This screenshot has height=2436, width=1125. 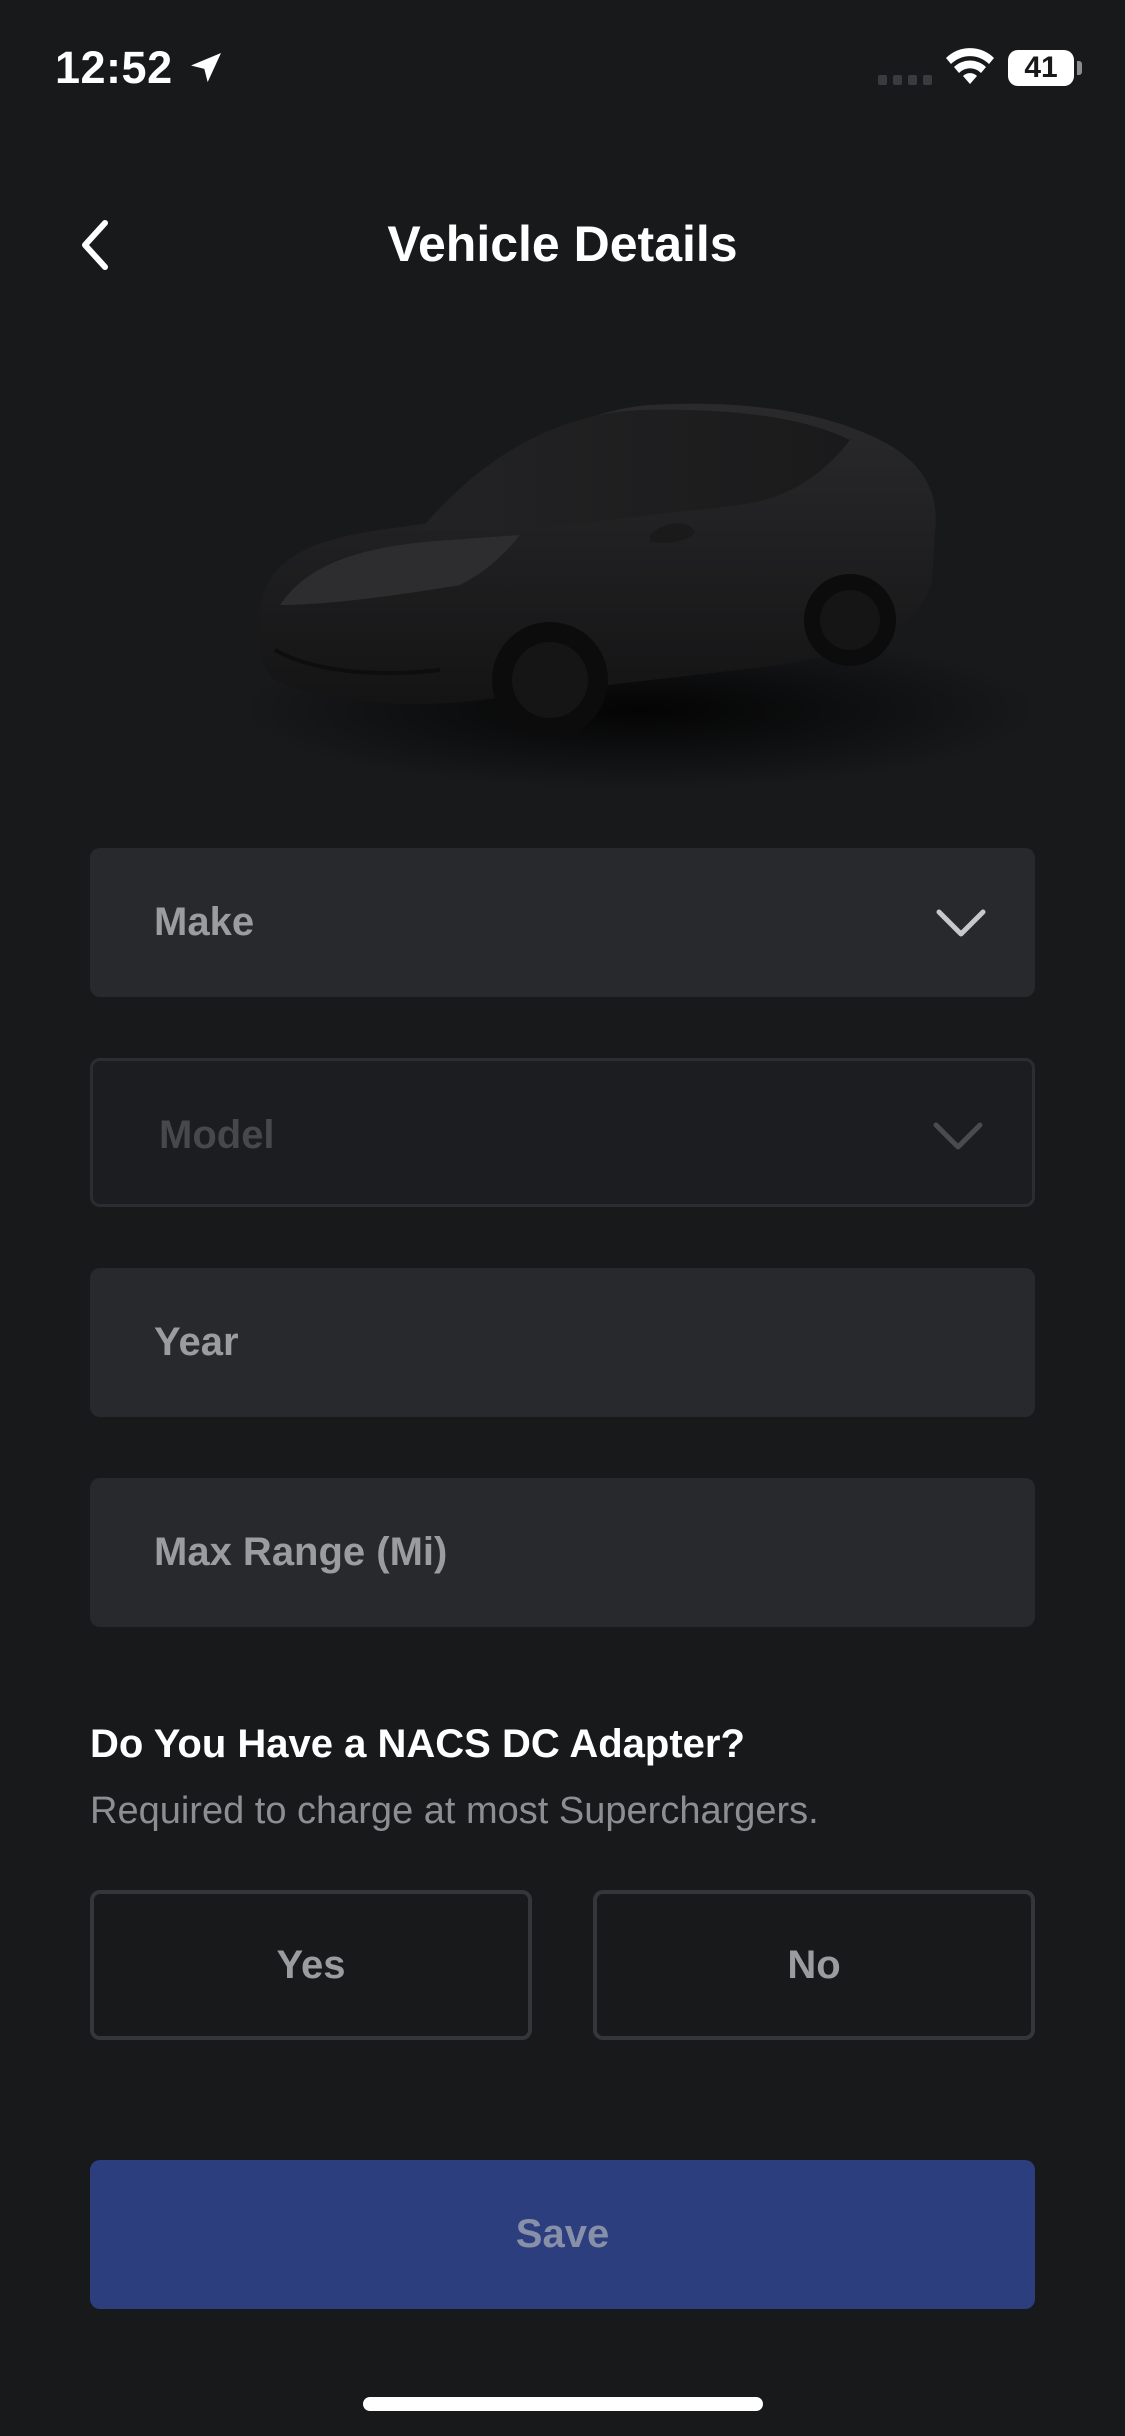 What do you see at coordinates (814, 1965) in the screenshot?
I see `no-button: No` at bounding box center [814, 1965].